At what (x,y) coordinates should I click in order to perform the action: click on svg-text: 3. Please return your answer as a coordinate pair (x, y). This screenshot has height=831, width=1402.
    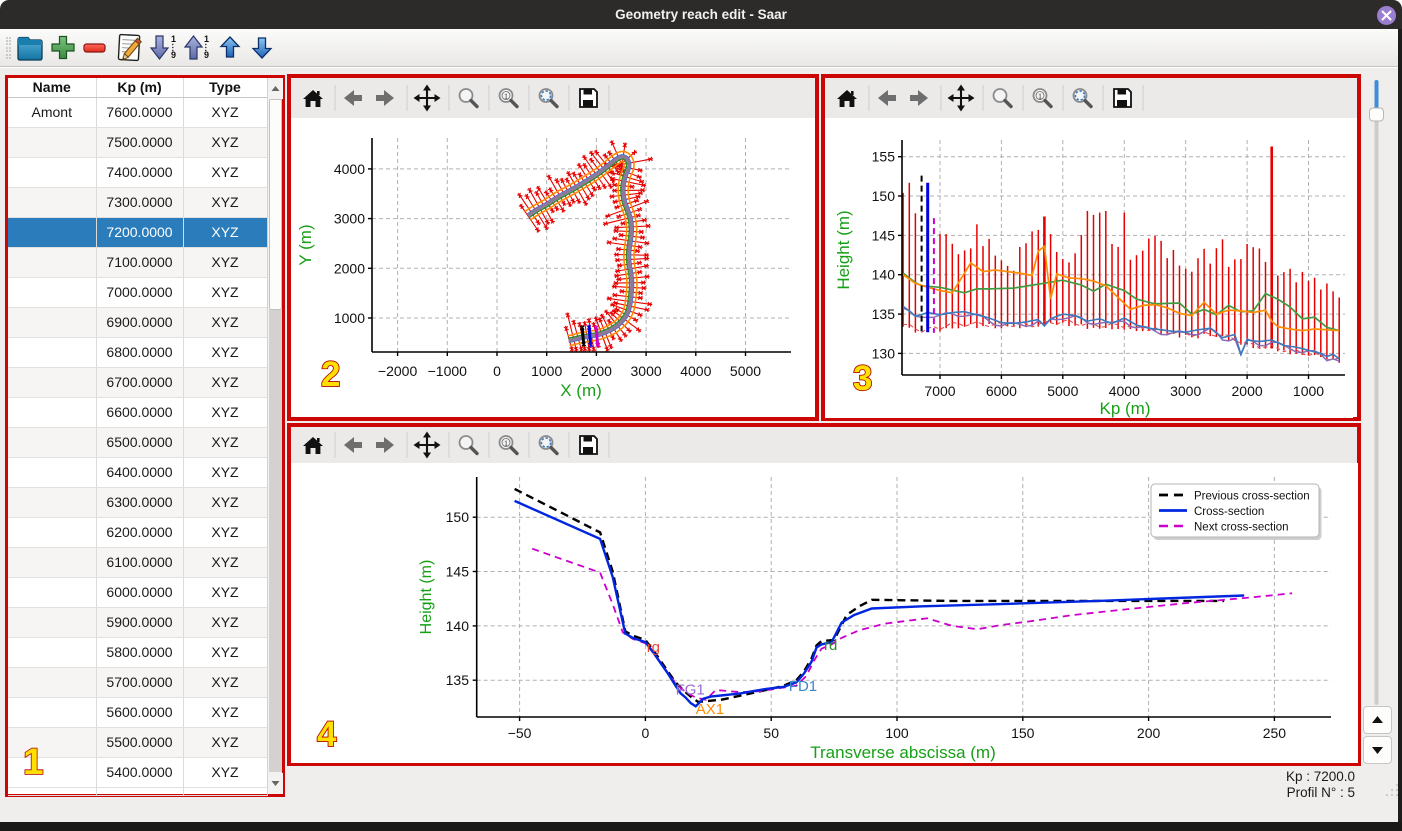
    Looking at the image, I should click on (862, 378).